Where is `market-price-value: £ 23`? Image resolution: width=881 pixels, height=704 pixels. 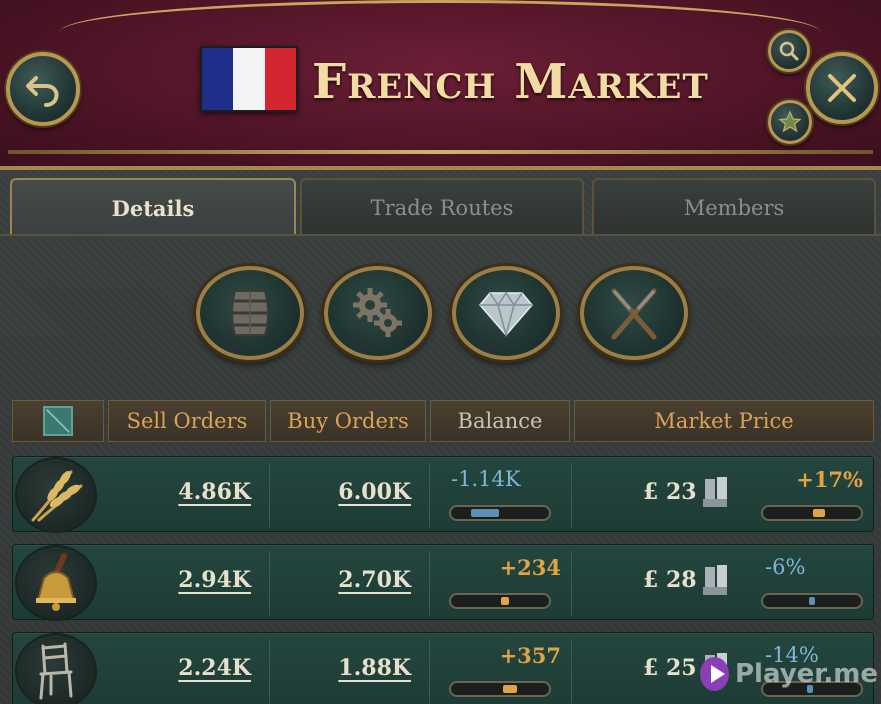 market-price-value: £ 23 is located at coordinates (670, 492).